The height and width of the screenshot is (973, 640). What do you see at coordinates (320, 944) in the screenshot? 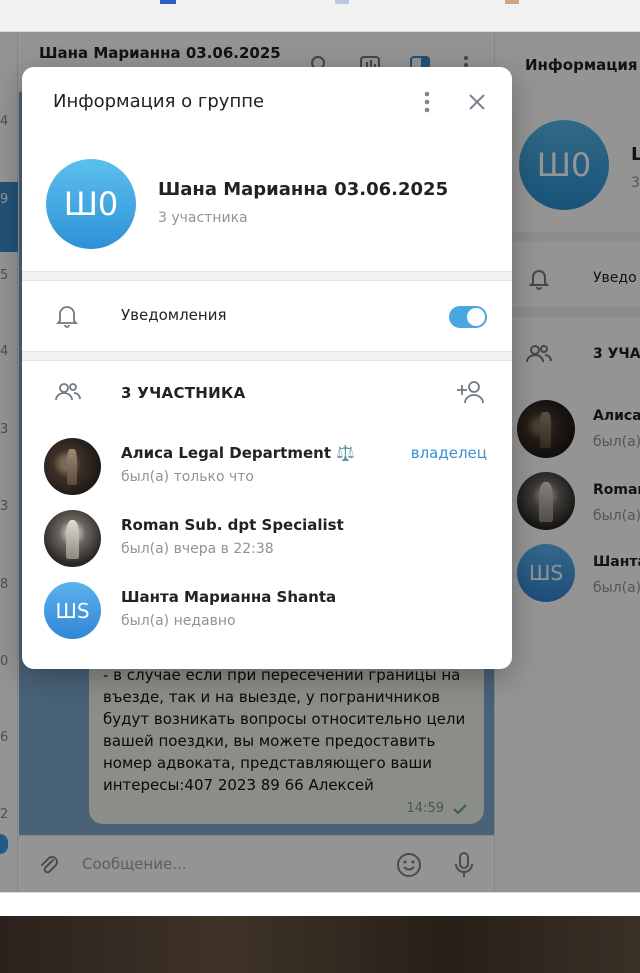
I see `background-photo-strip` at bounding box center [320, 944].